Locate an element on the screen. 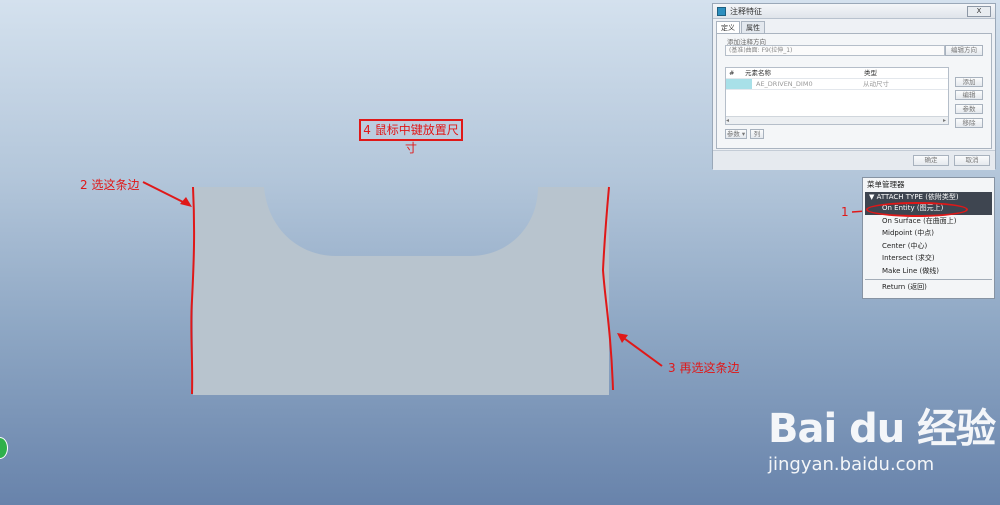  menu-manager-title: 菜单管理器 is located at coordinates (886, 184).